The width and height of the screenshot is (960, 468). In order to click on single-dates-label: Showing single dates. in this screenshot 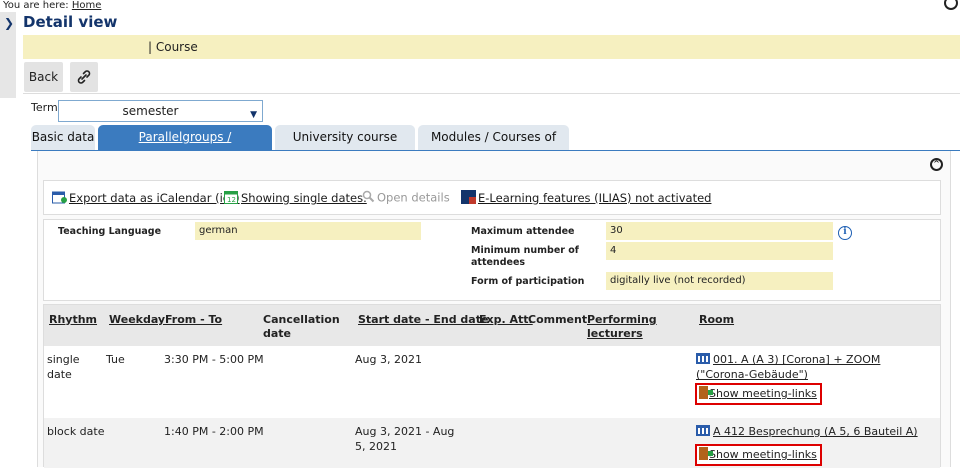, I will do `click(304, 198)`.